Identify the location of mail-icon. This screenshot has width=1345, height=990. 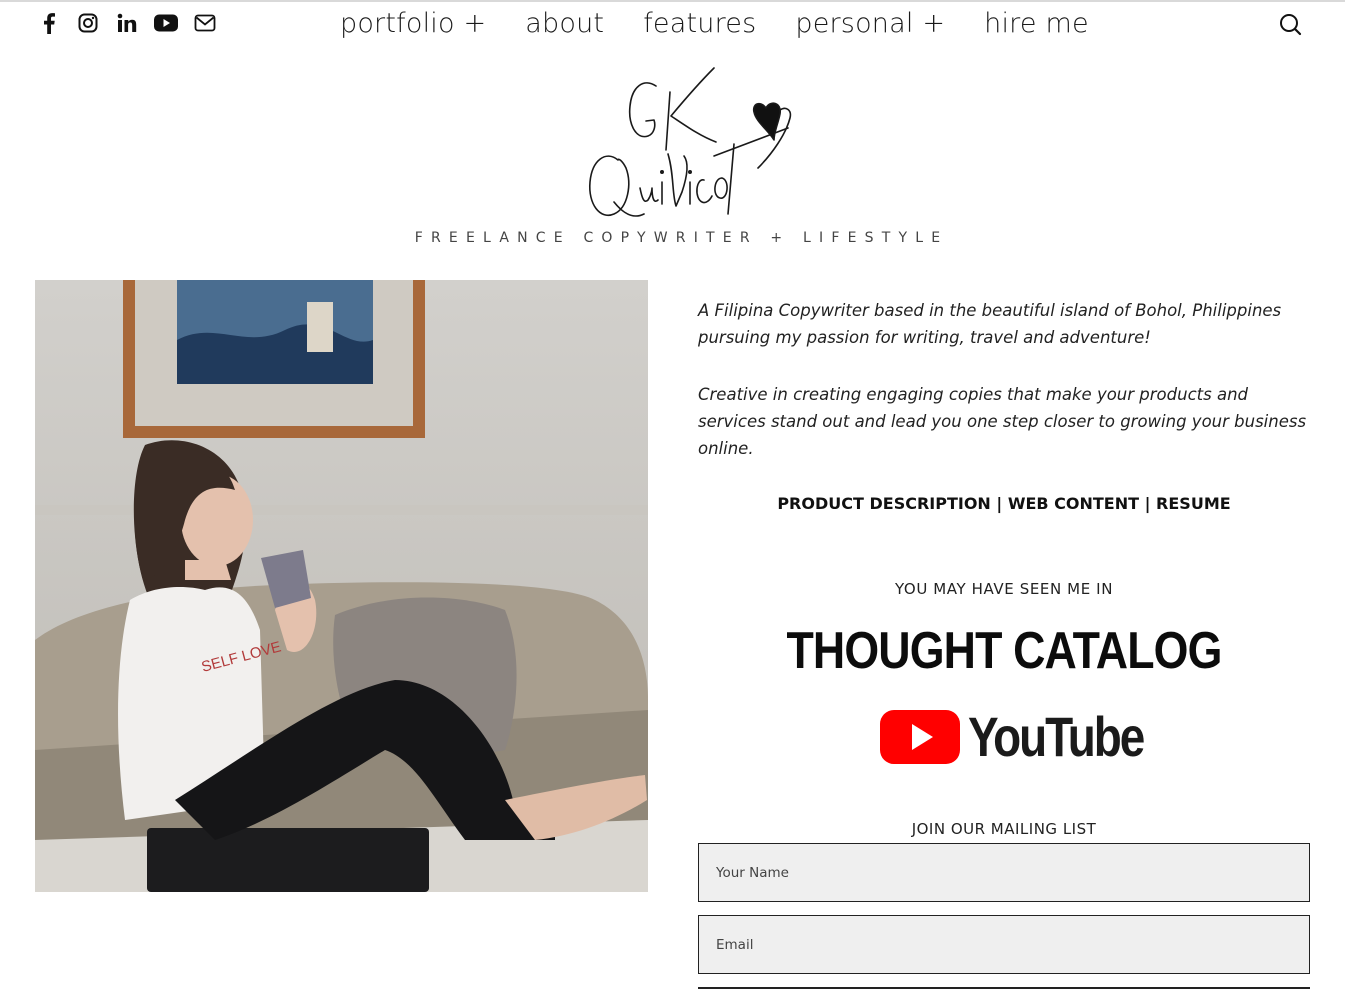
(205, 23).